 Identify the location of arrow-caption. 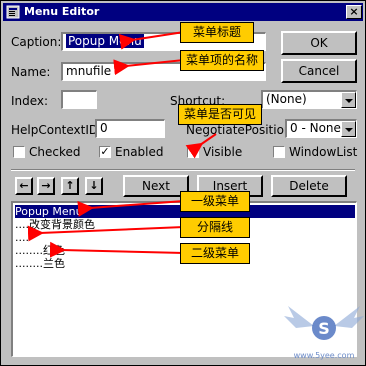
(151, 40).